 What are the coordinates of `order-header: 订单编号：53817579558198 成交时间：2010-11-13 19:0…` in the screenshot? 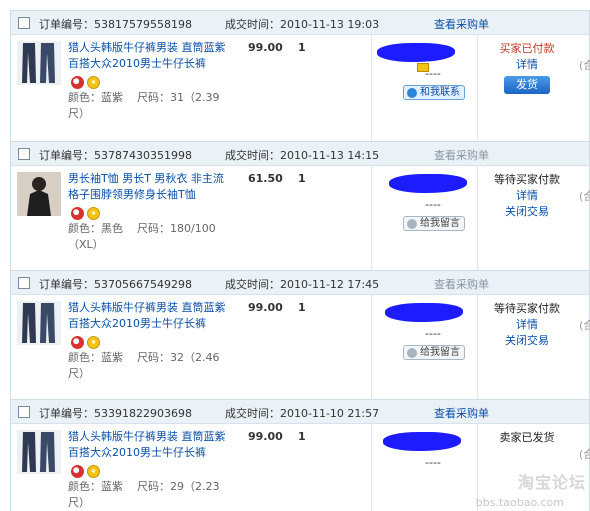 It's located at (300, 23).